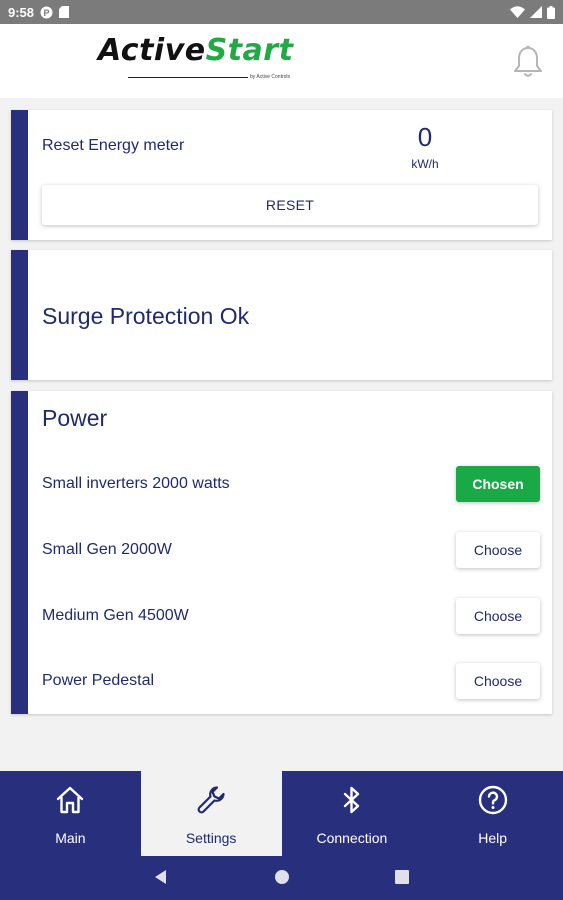 This screenshot has height=900, width=563. I want to click on logo-text-active: Active, so click(152, 50).